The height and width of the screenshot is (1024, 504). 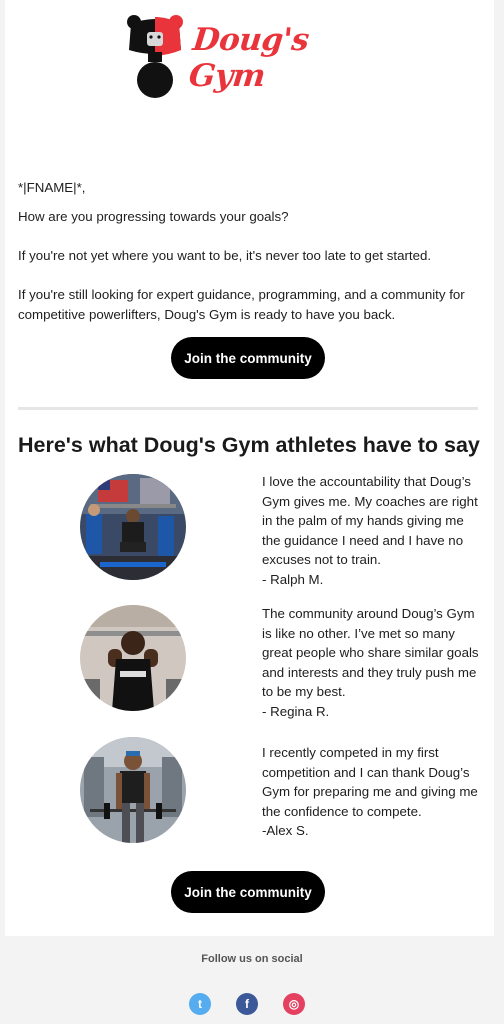 I want to click on testimonial-author: -Alex S., so click(x=285, y=830).